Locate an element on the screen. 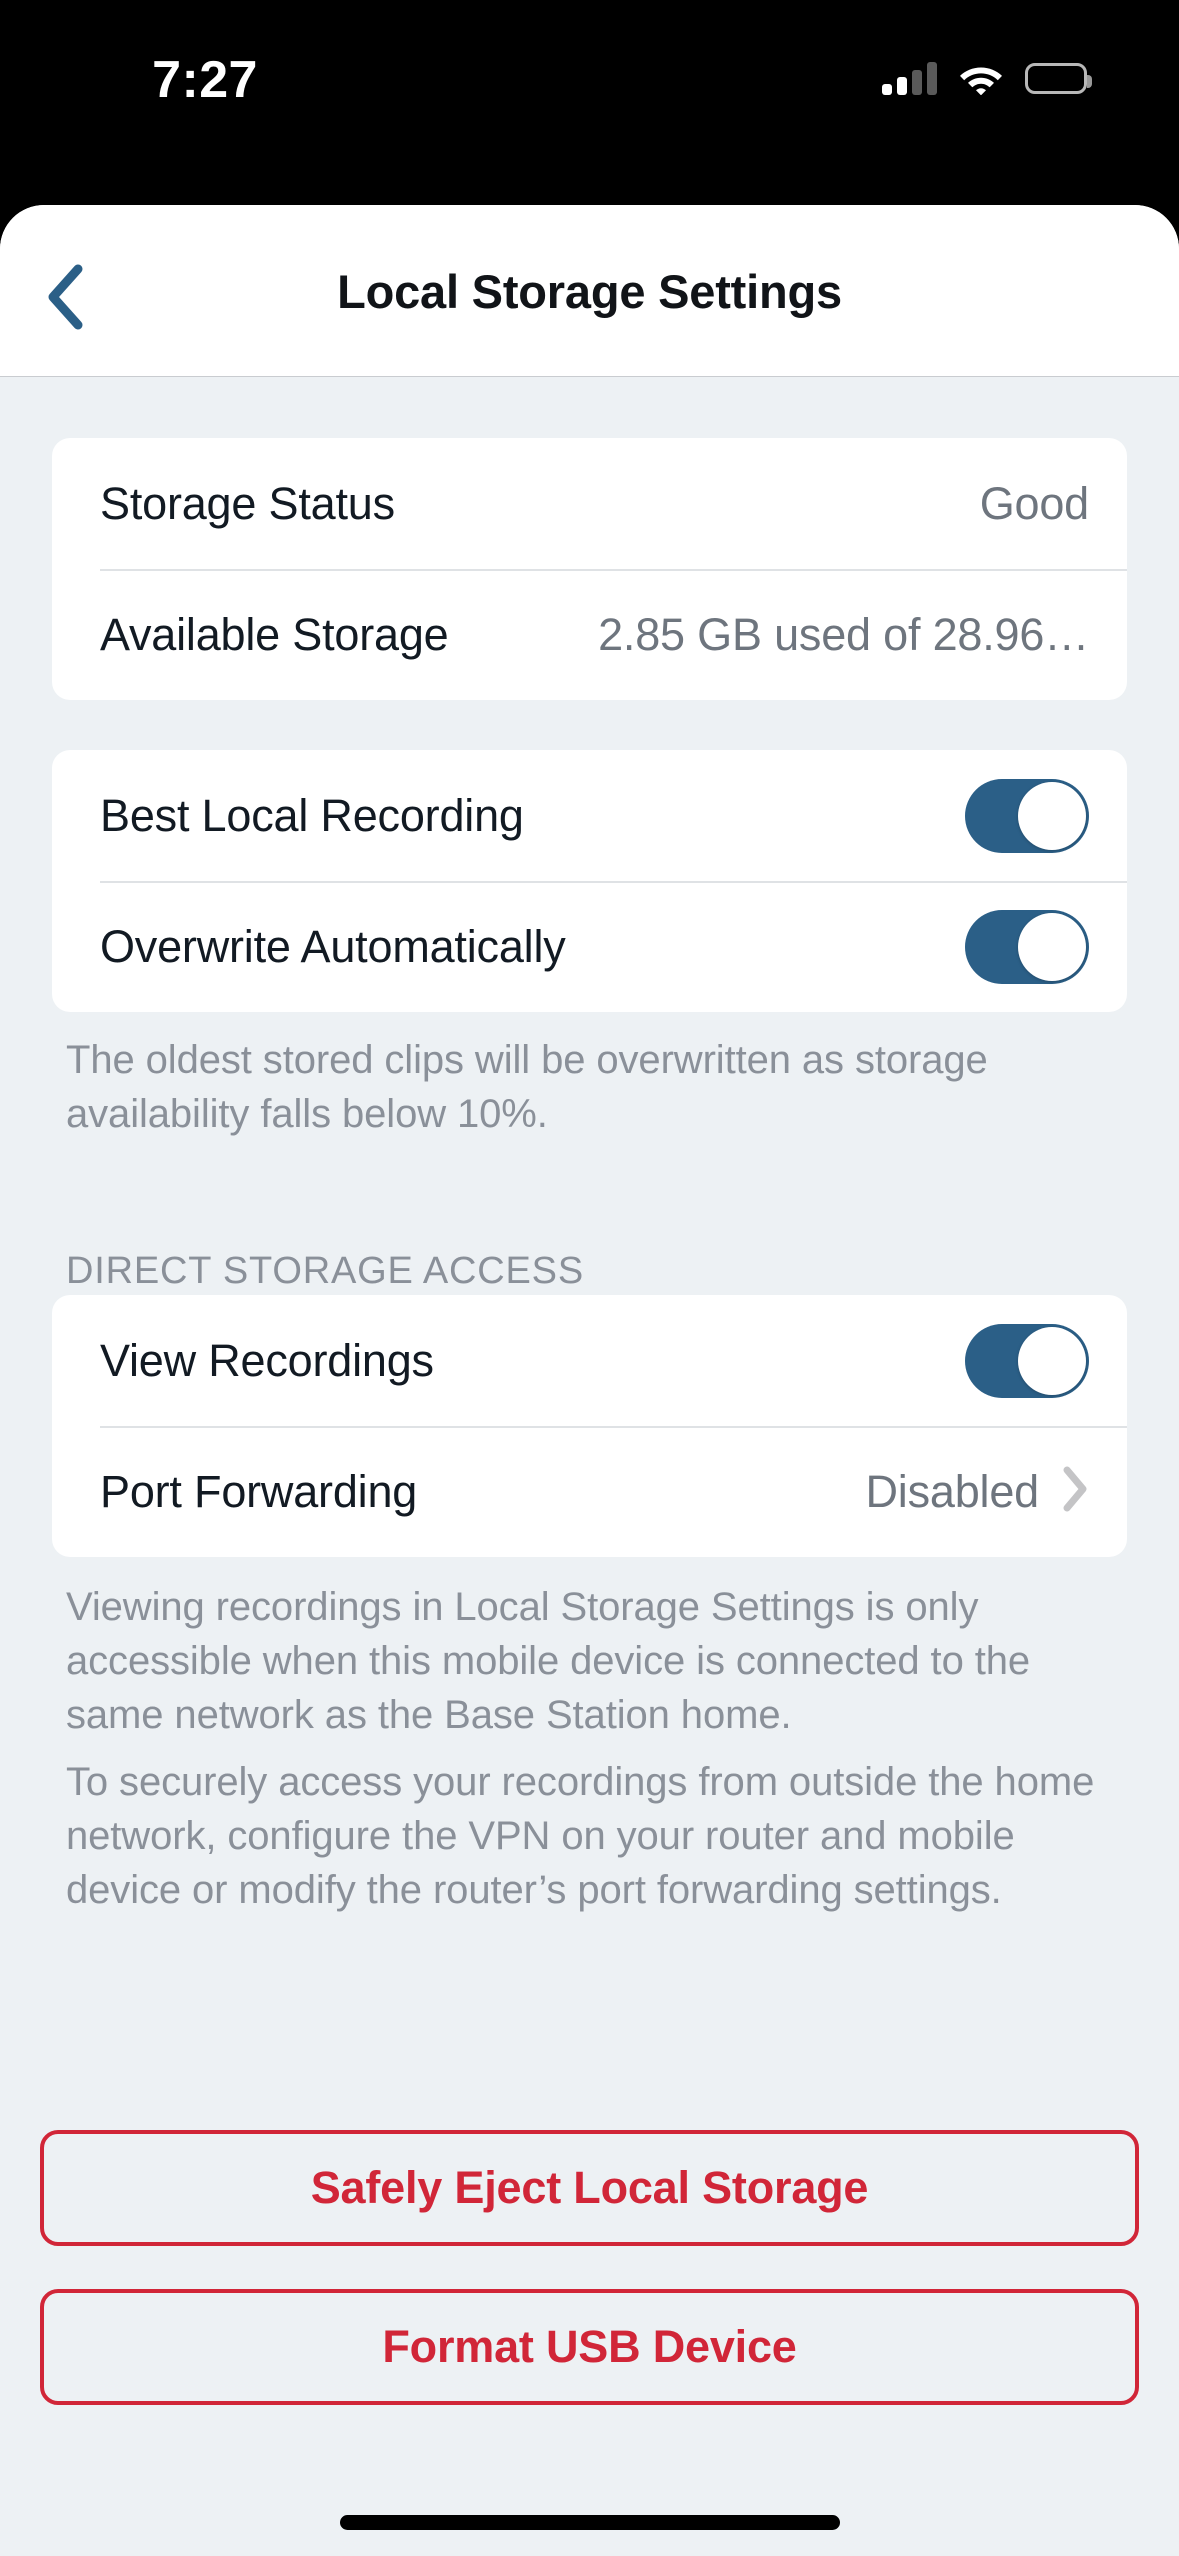  view-recordings-label: View Recordings is located at coordinates (267, 1360).